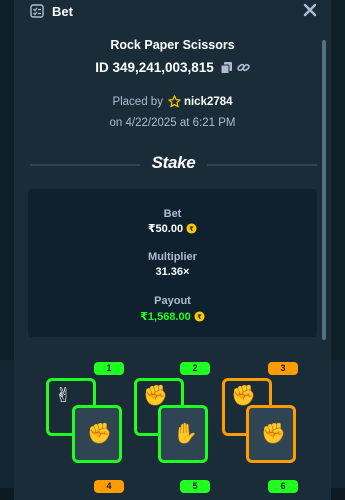 The image size is (345, 500). I want to click on round-badge: 1, so click(109, 368).